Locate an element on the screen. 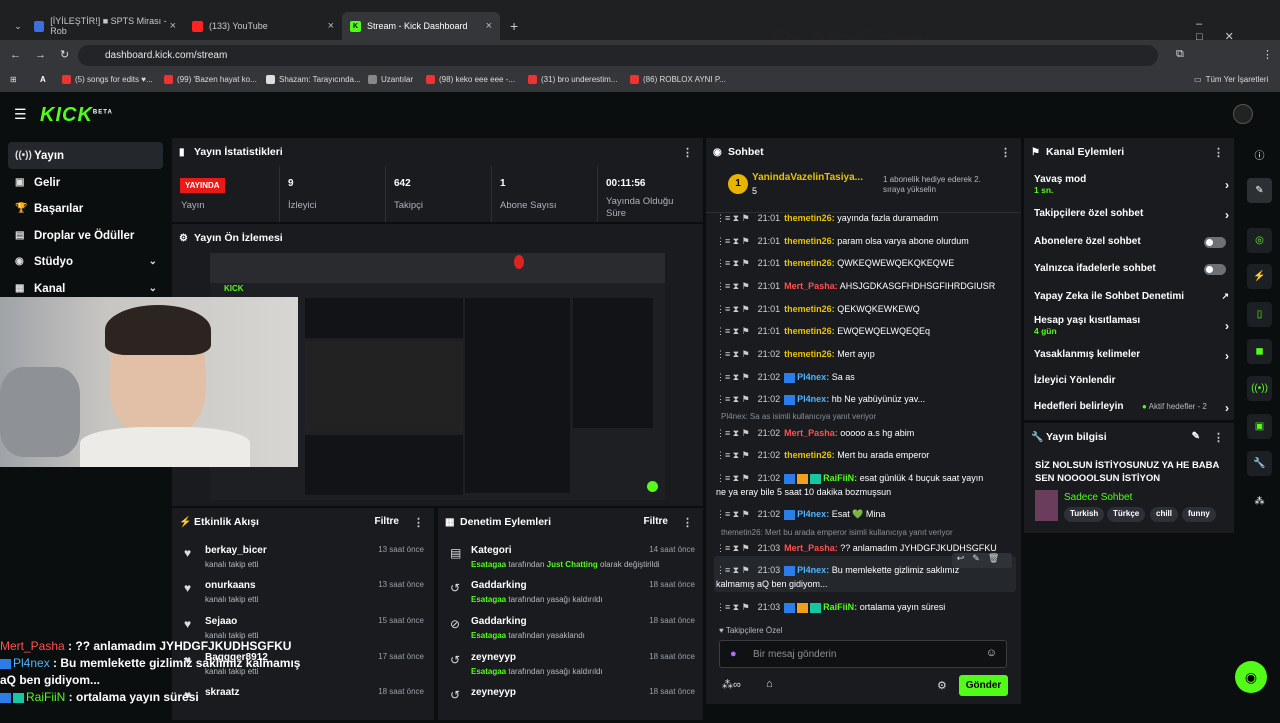  stat-viewers: 9 İzleyici is located at coordinates (332, 194).